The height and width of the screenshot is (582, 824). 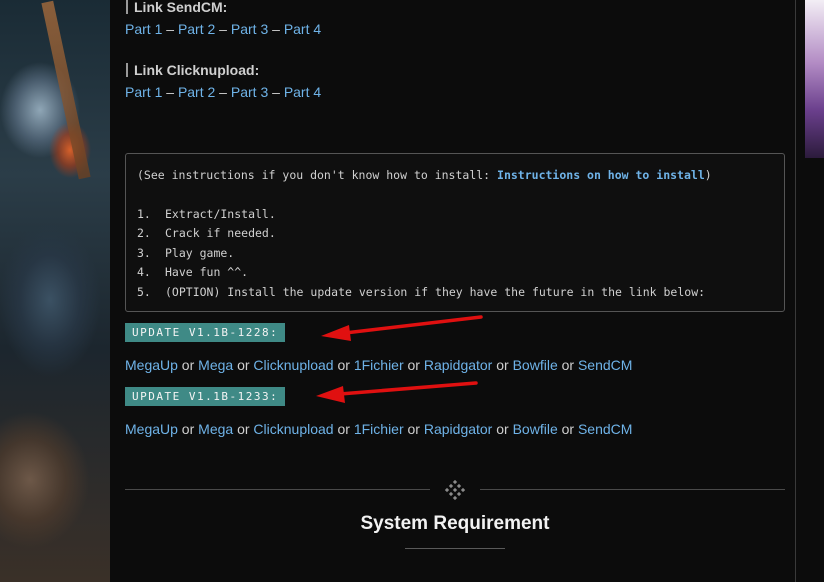 I want to click on sendcm-part-4-link: Part 4, so click(x=302, y=29).